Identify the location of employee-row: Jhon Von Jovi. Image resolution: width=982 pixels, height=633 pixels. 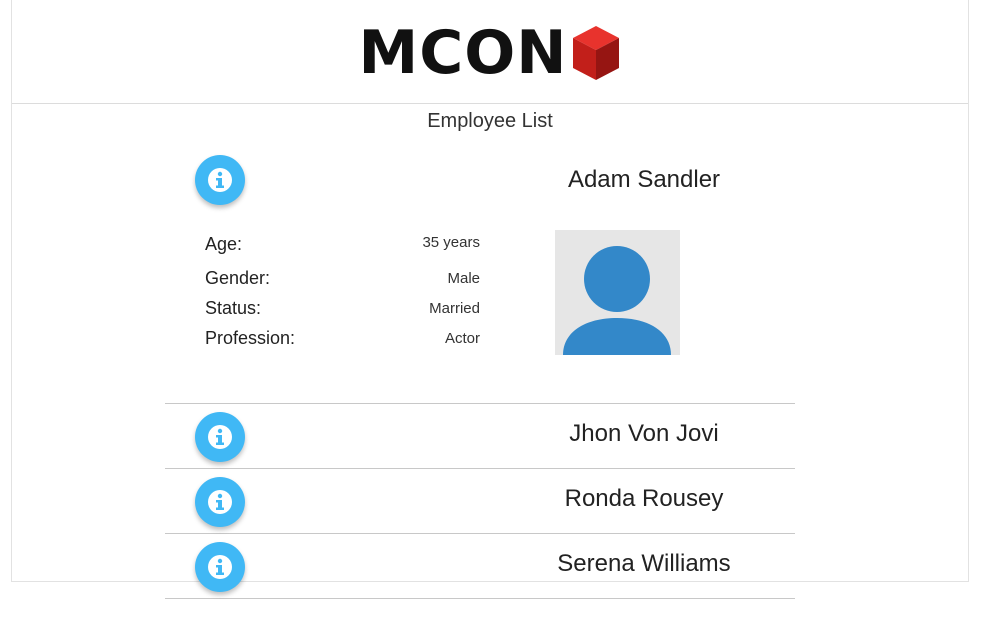
(480, 436).